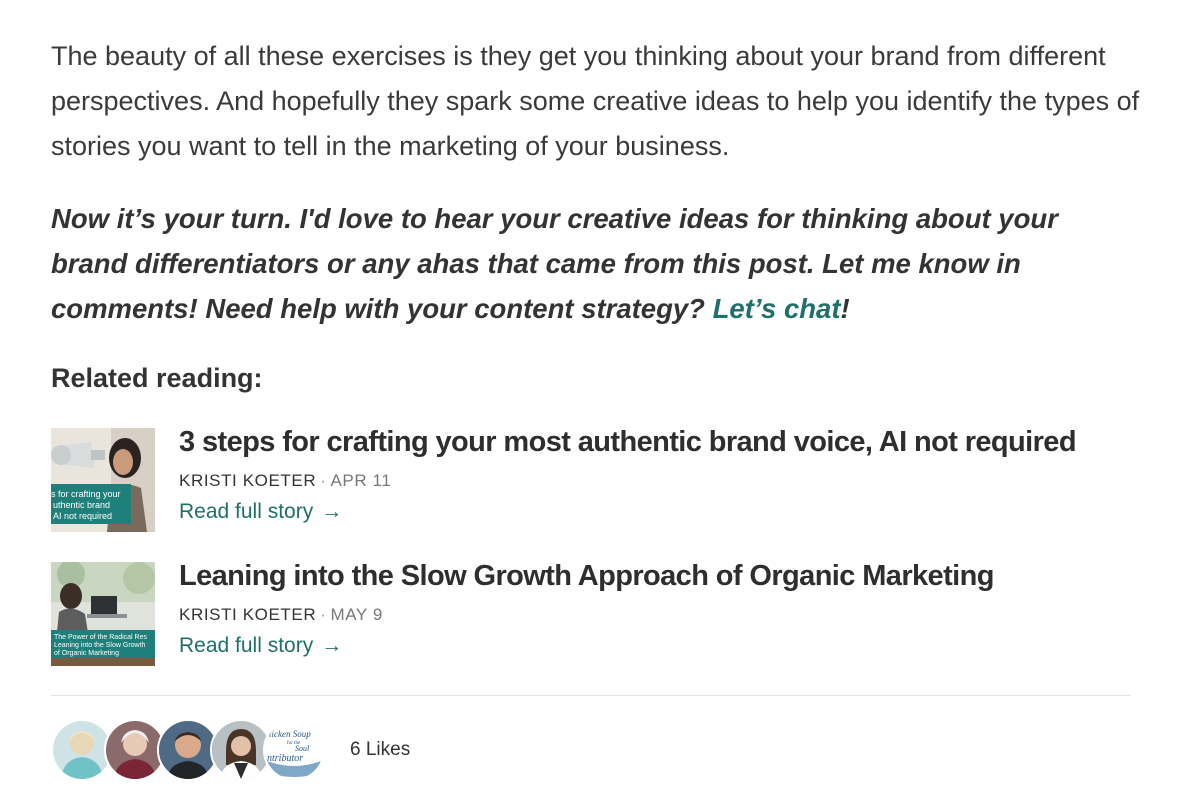 This screenshot has height=800, width=1200. I want to click on post-date: MAY 9, so click(356, 614).